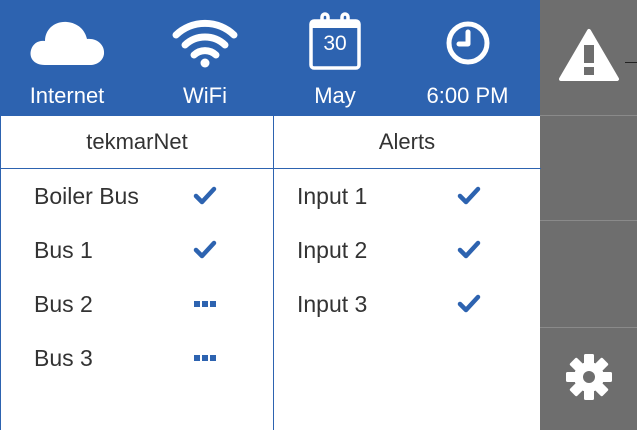 The width and height of the screenshot is (637, 430). I want to click on alerts-heading: Alerts, so click(407, 141).